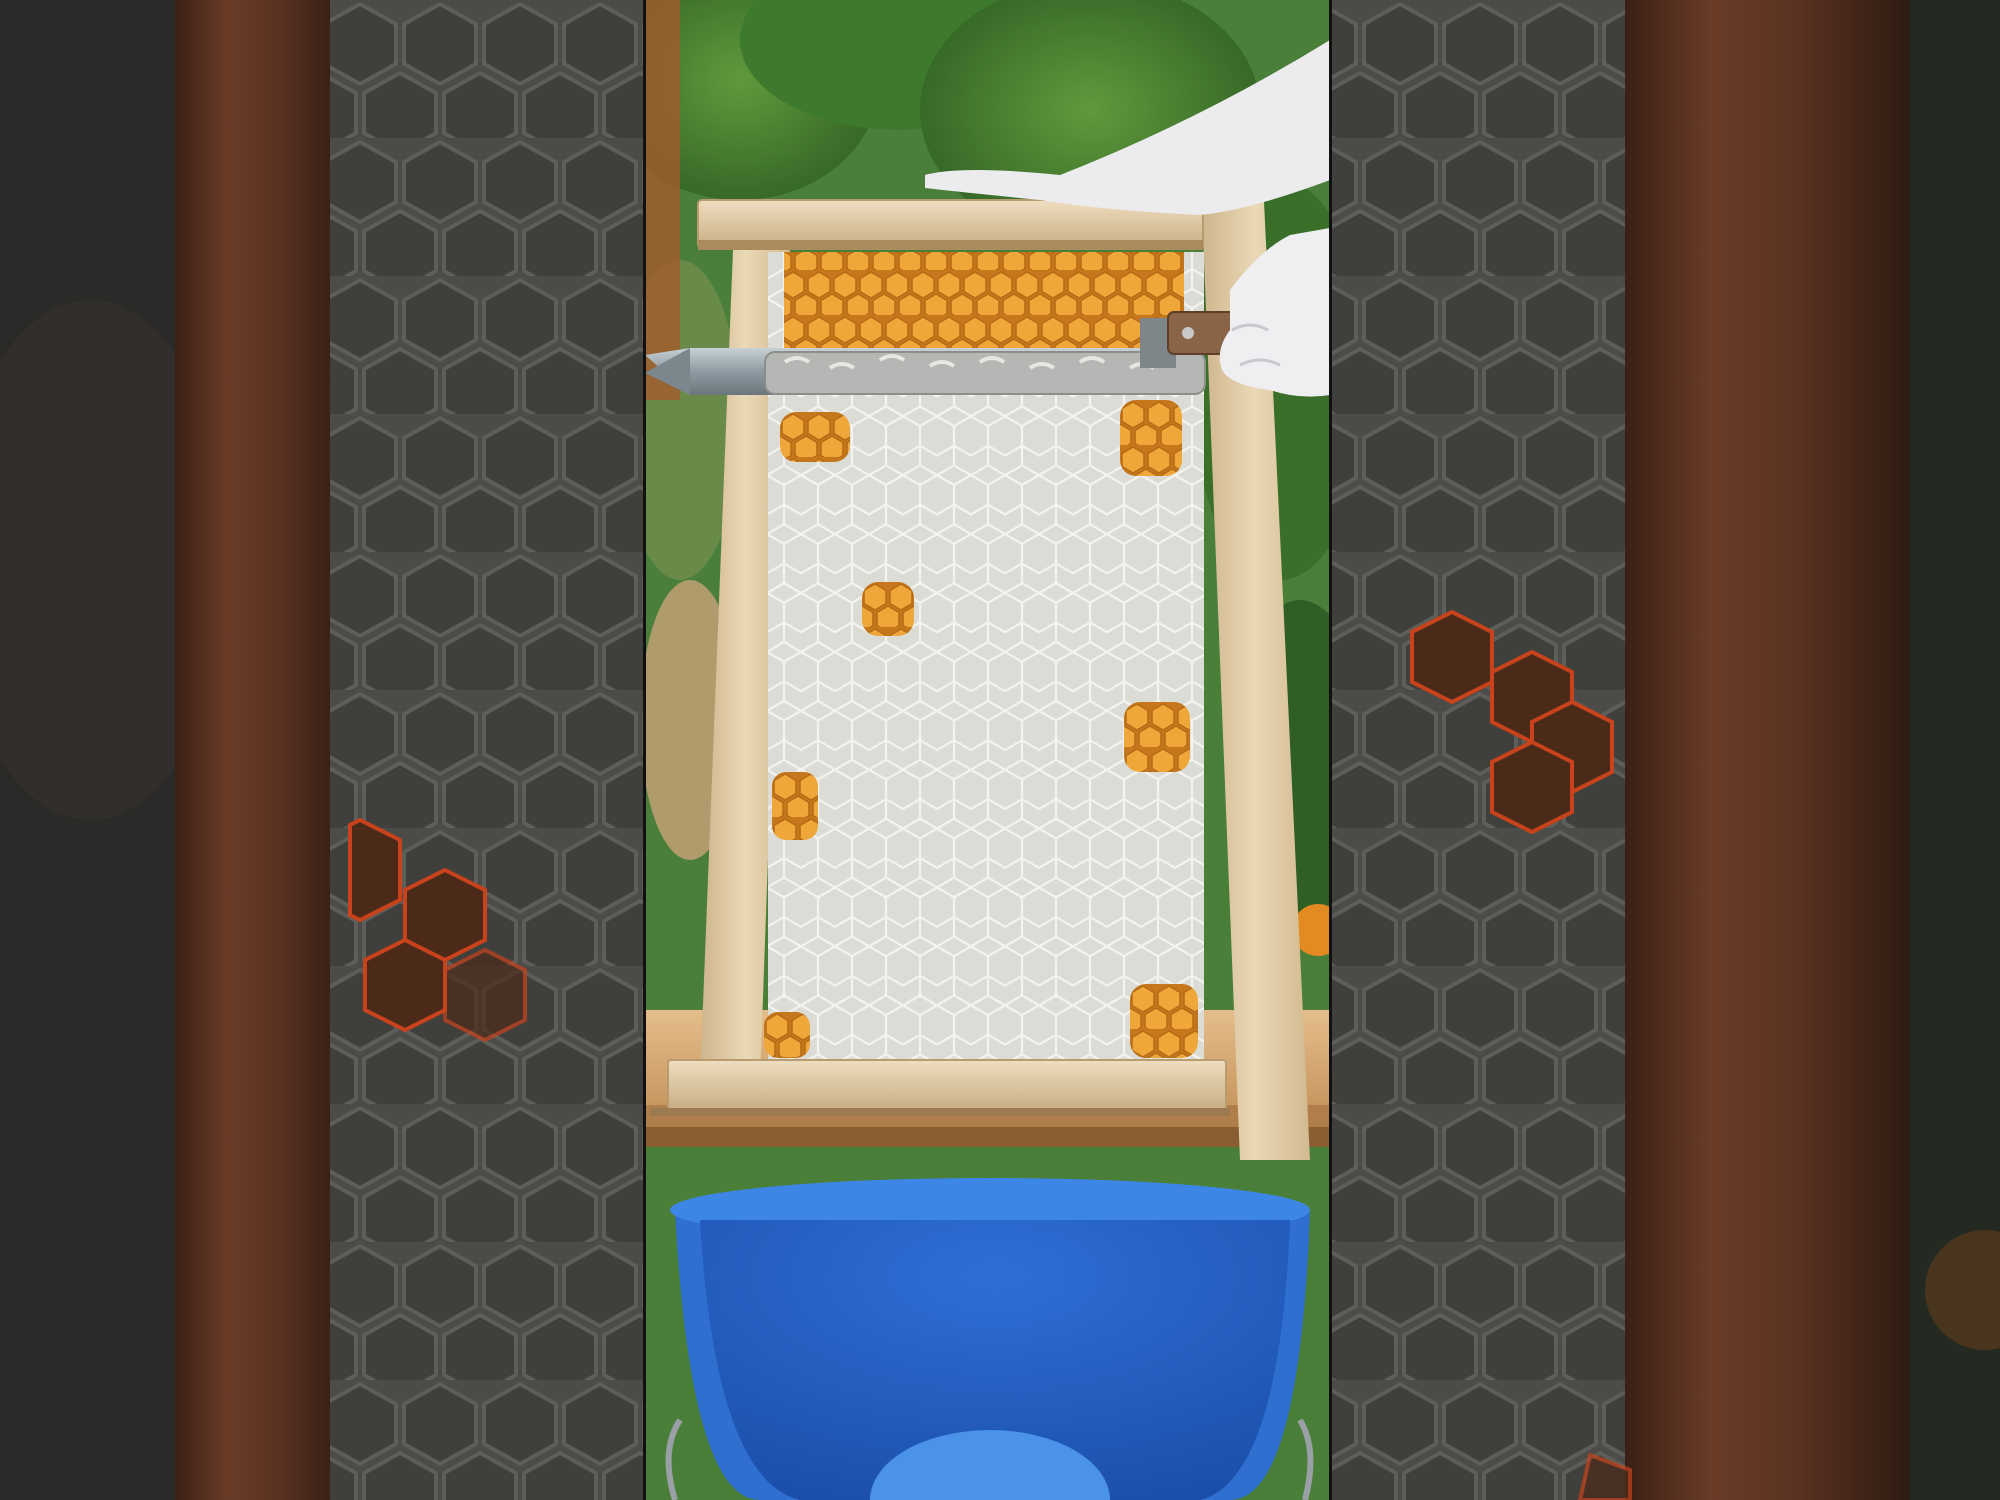 The width and height of the screenshot is (2000, 1500). I want to click on uncapped-honey-area, so click(984, 306).